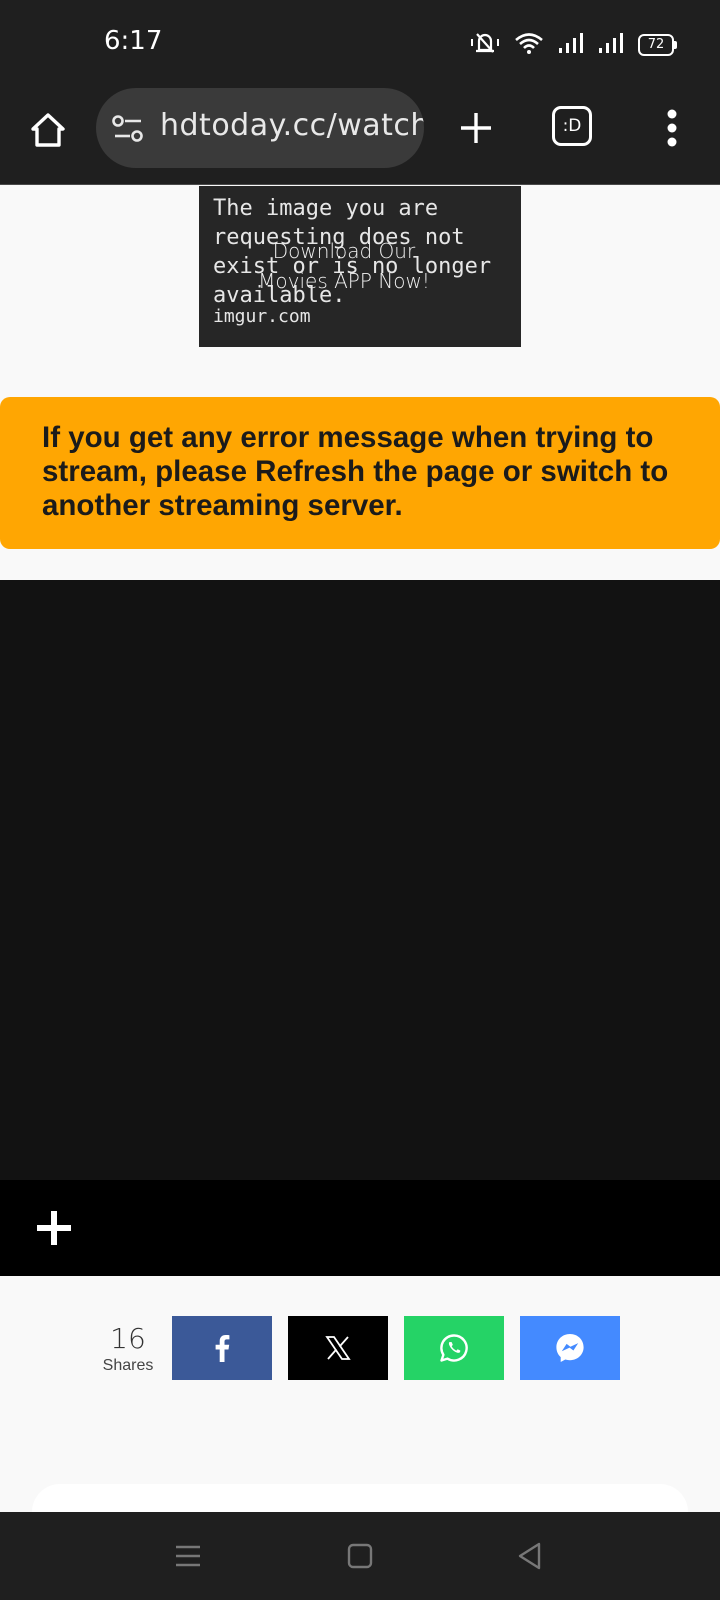 The width and height of the screenshot is (720, 1600). I want to click on kebab-menu-icon, so click(672, 128).